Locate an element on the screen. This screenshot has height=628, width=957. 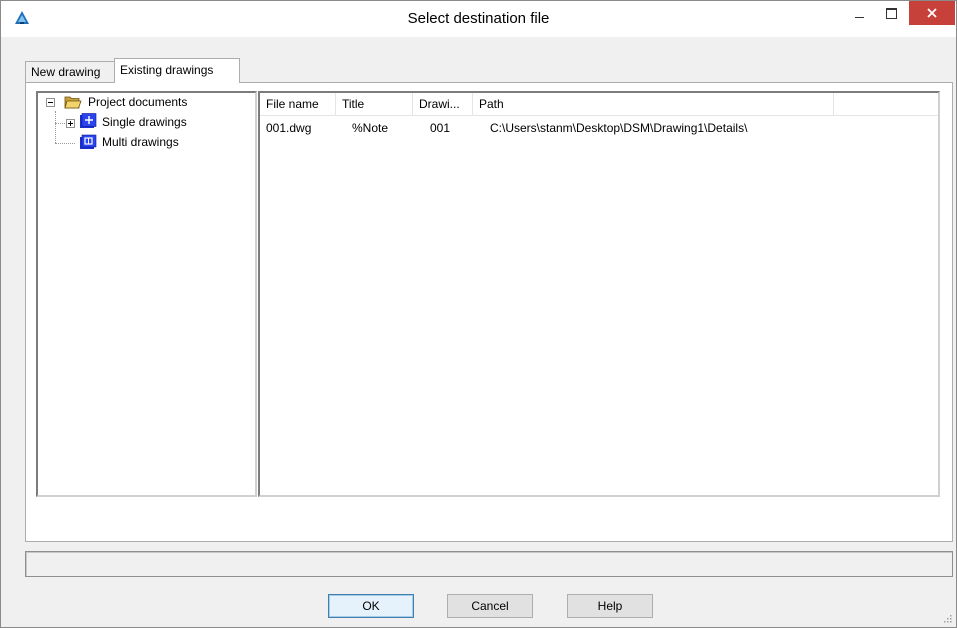
minimize-icon is located at coordinates (859, 17).